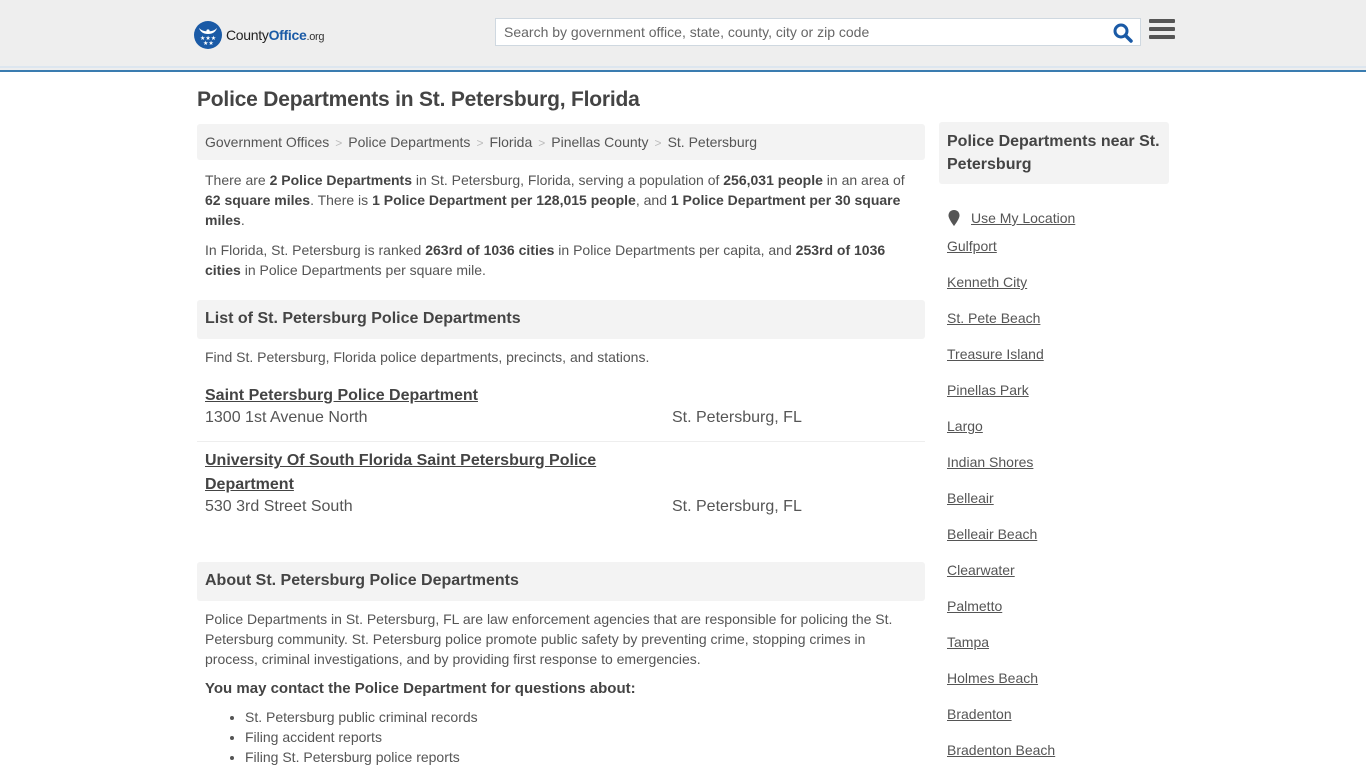 Image resolution: width=1366 pixels, height=776 pixels. Describe the element at coordinates (561, 441) in the screenshot. I see `divider` at that location.